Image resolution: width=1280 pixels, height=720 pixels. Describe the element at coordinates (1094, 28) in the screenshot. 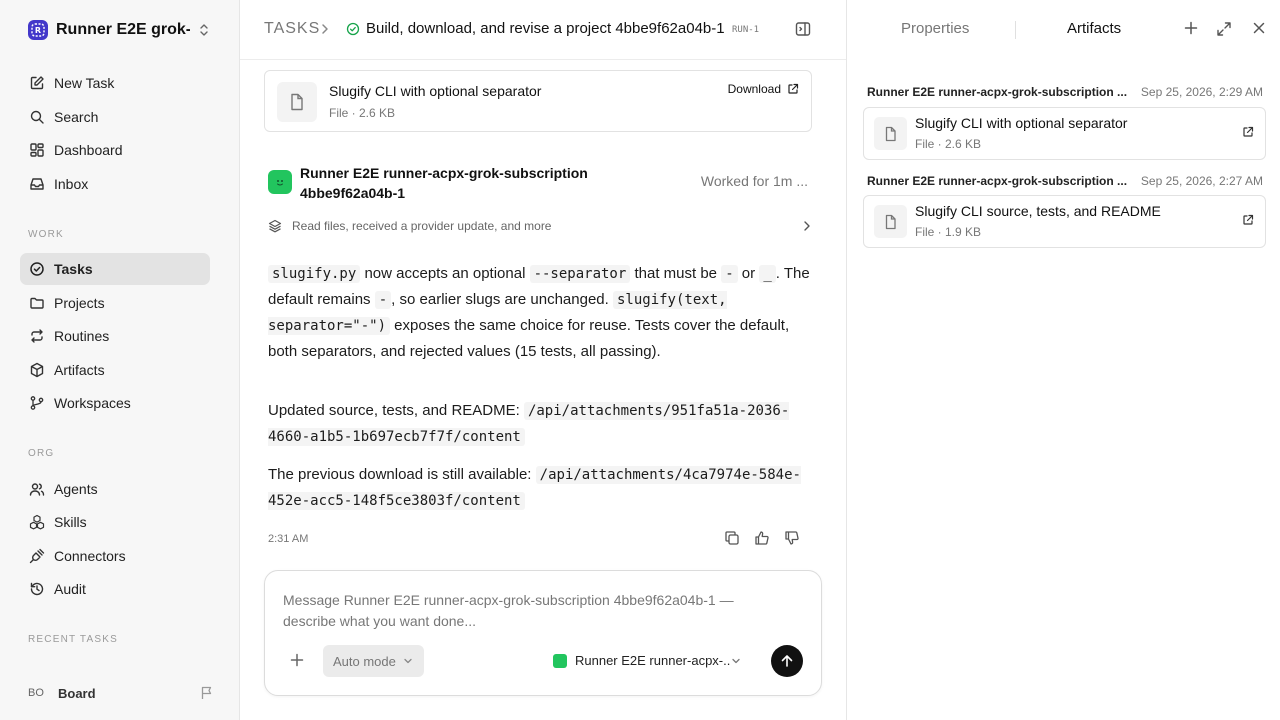

I see `tab-artifacts: Artifacts` at that location.